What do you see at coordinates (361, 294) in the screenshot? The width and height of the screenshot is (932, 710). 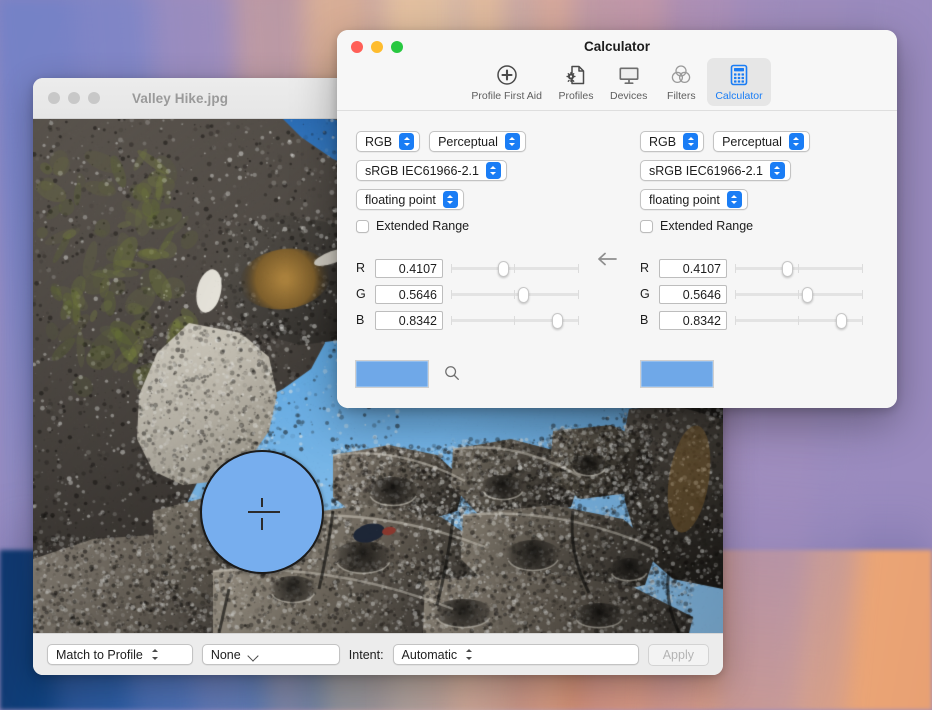 I see `channel-label: G` at bounding box center [361, 294].